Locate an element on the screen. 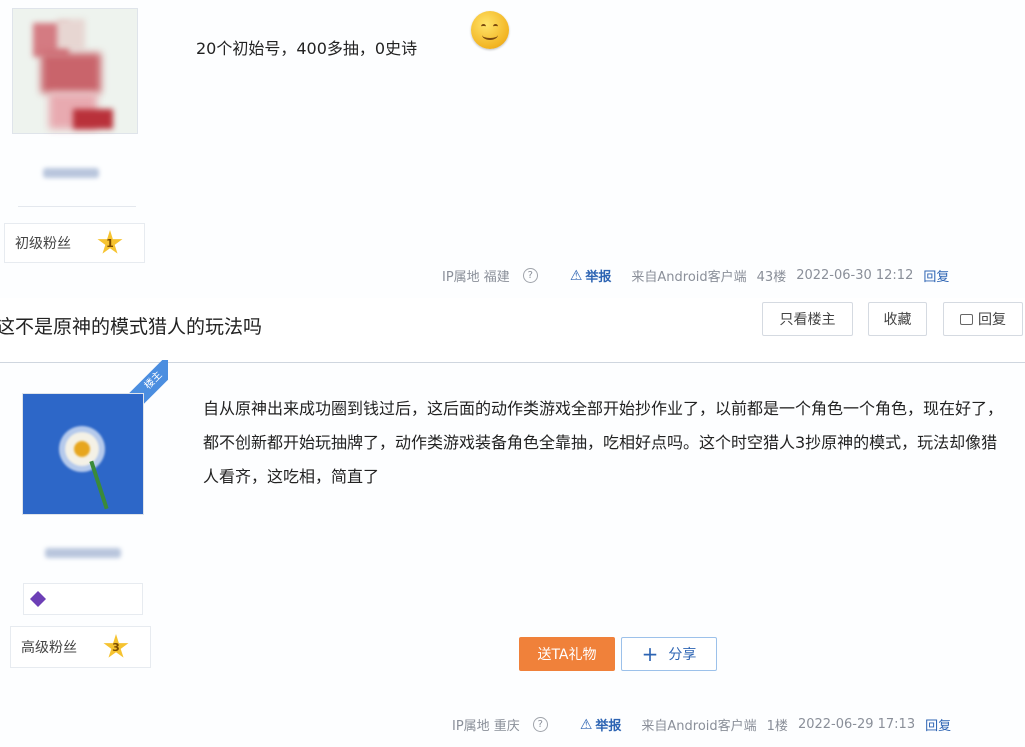  report-link-op: ⚠ 举报 is located at coordinates (605, 725).